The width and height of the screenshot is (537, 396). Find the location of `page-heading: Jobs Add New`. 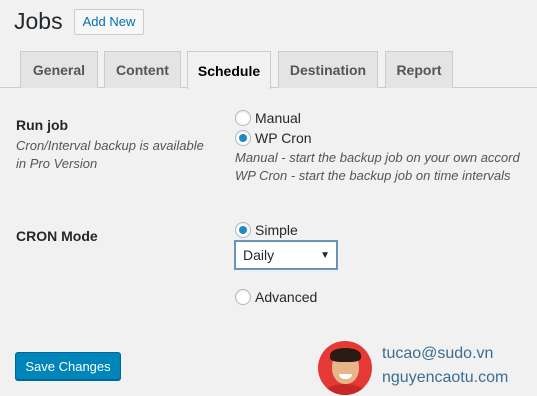

page-heading: Jobs Add New is located at coordinates (79, 21).